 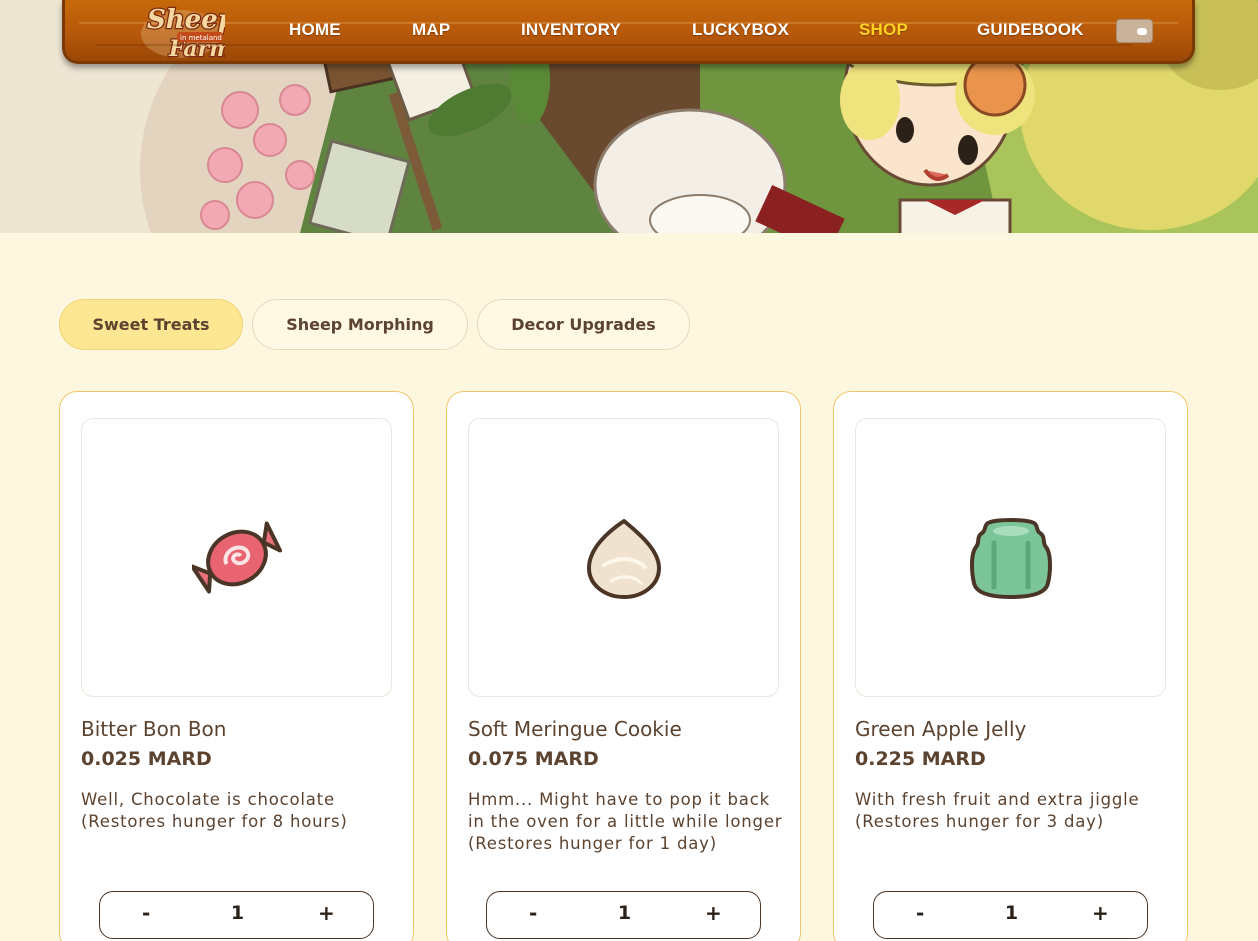 What do you see at coordinates (315, 30) in the screenshot?
I see `nav-home: HOME` at bounding box center [315, 30].